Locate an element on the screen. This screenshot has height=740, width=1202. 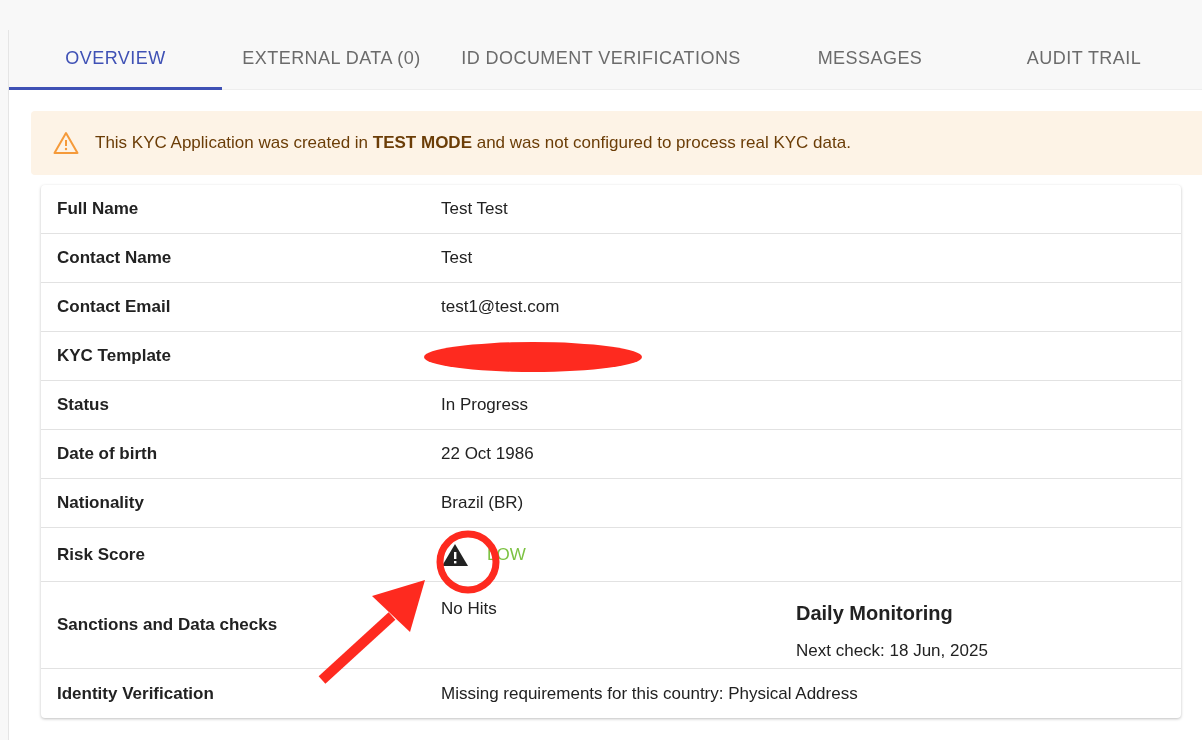
field-value: Test Test is located at coordinates (474, 209).